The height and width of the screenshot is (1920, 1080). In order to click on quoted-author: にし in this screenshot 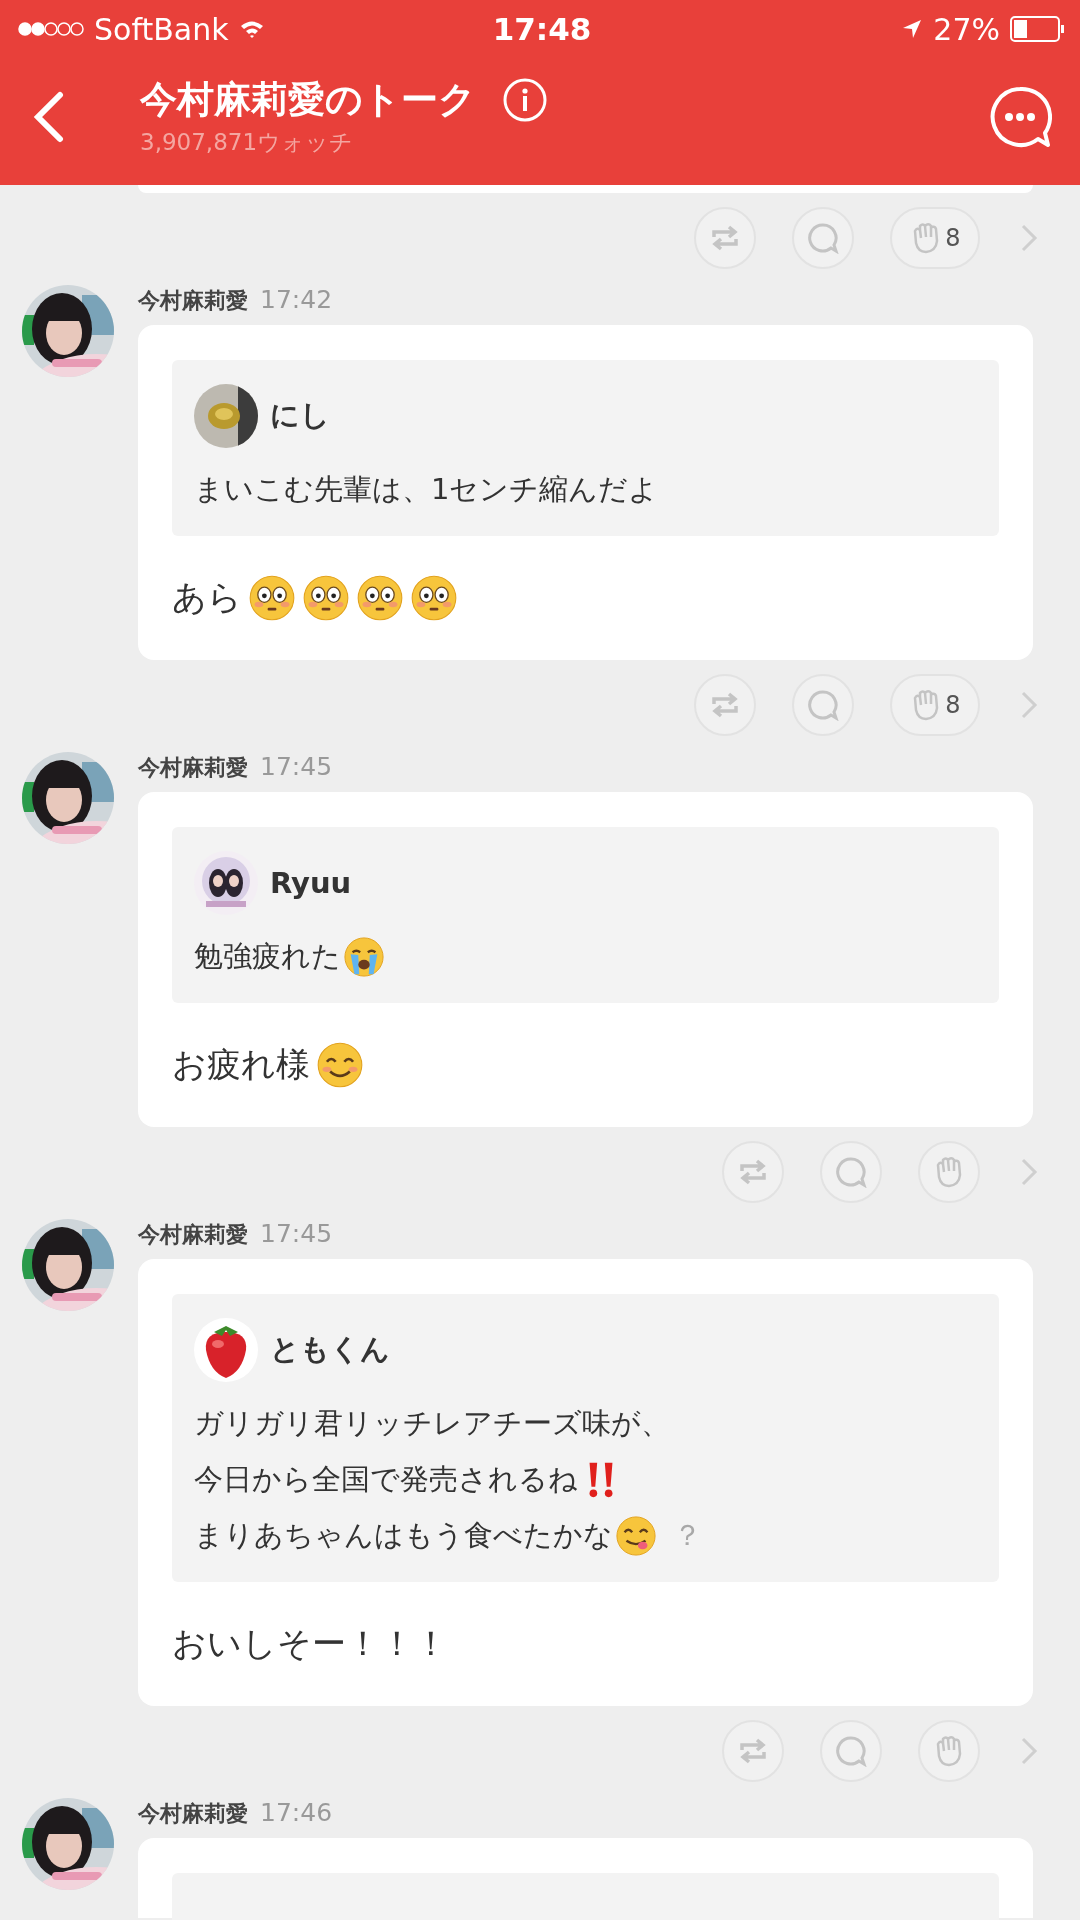, I will do `click(300, 415)`.